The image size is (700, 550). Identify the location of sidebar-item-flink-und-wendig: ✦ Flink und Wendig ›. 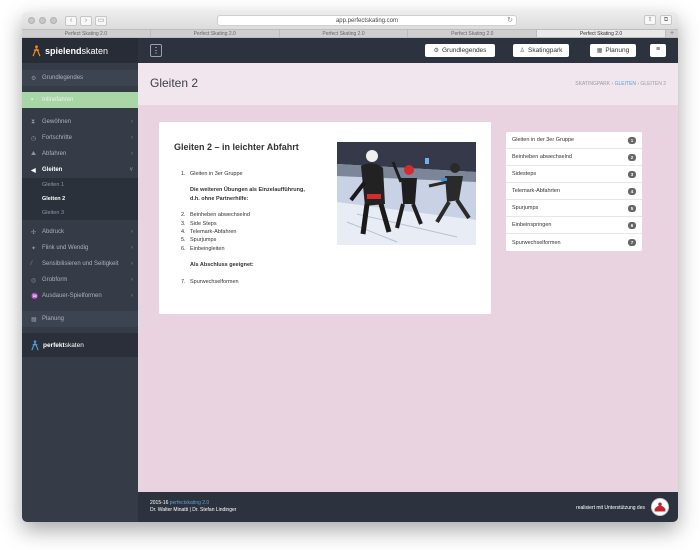
(80, 248).